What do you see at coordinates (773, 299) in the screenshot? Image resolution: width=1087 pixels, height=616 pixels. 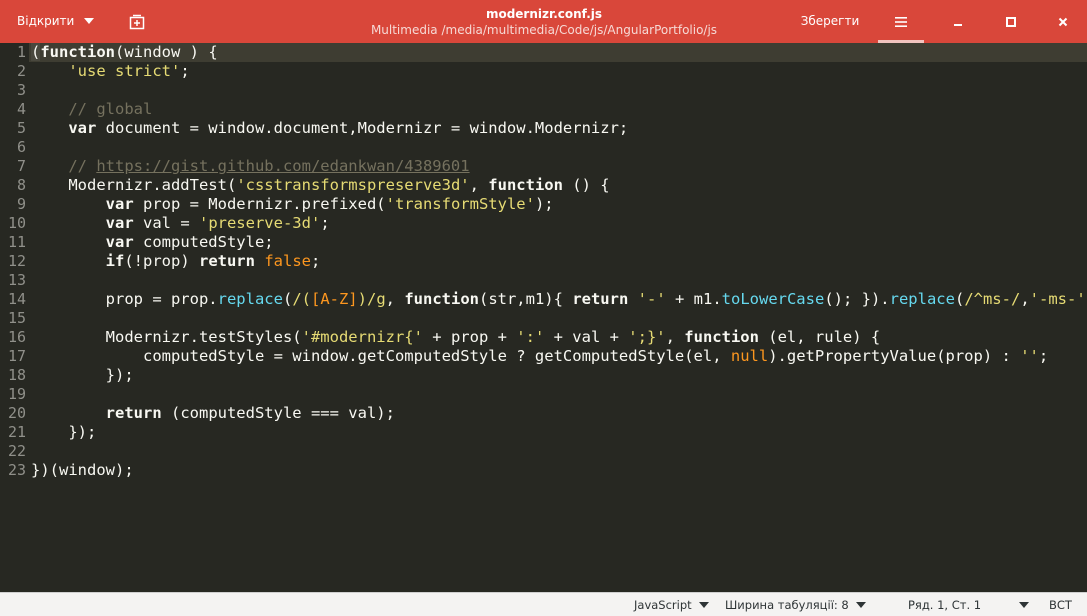 I see `code-token: toLowerCase` at bounding box center [773, 299].